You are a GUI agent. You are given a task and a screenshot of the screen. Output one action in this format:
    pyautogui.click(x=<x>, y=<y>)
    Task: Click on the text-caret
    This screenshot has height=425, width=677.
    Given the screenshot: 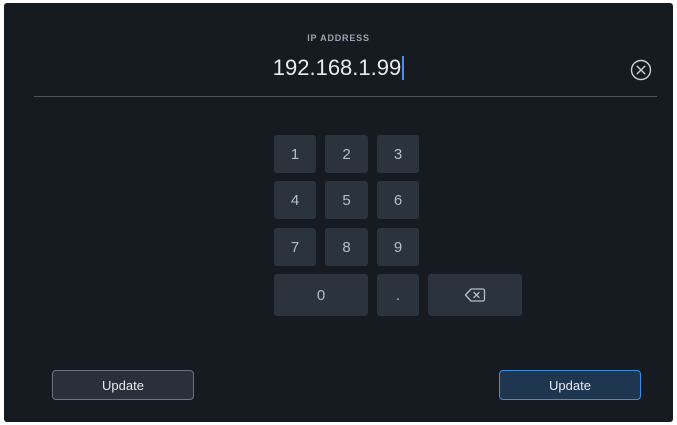 What is the action you would take?
    pyautogui.click(x=403, y=68)
    